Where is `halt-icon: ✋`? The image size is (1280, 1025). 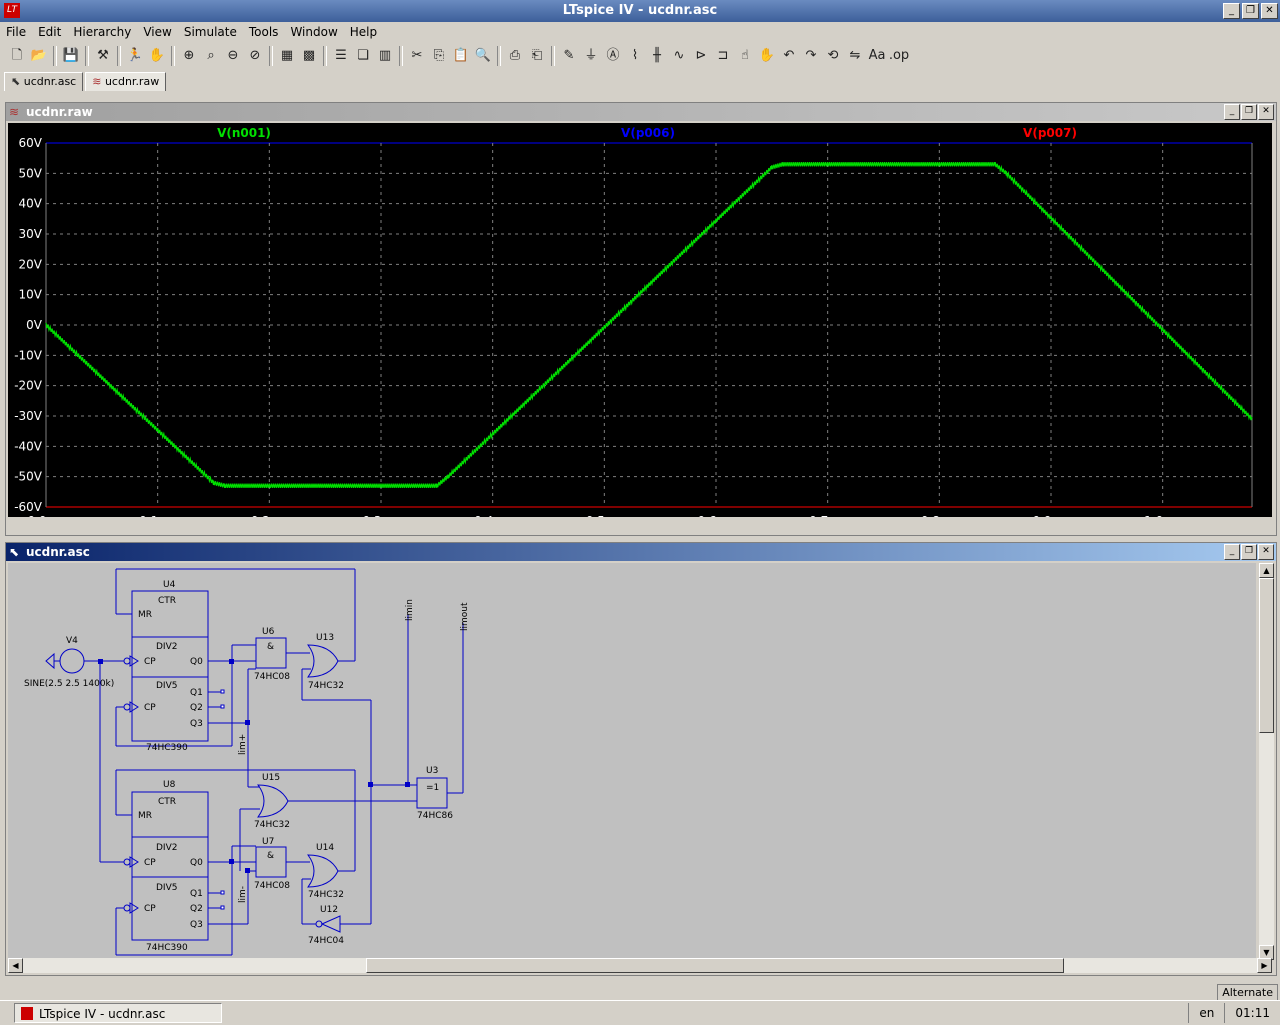 halt-icon: ✋ is located at coordinates (157, 56).